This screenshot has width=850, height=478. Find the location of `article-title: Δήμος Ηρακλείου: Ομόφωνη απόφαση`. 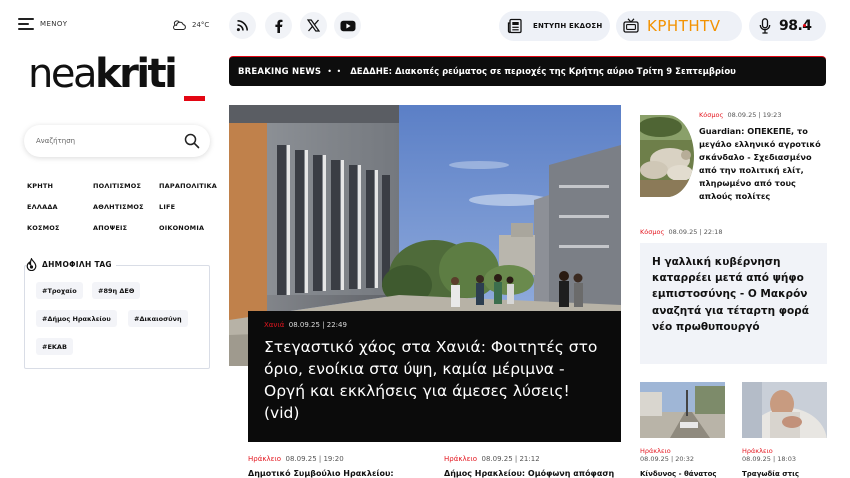

article-title: Δήμος Ηρακλείου: Ομόφωνη απόφαση is located at coordinates (529, 473).